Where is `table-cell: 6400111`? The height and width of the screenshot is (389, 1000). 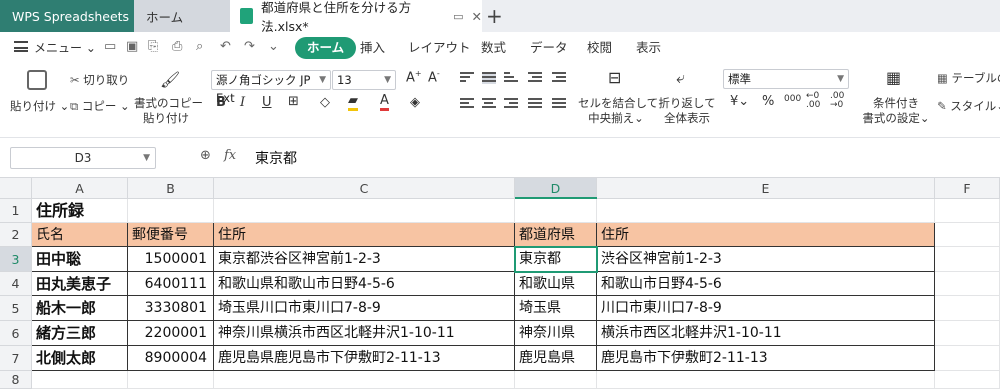
table-cell: 6400111 is located at coordinates (171, 284).